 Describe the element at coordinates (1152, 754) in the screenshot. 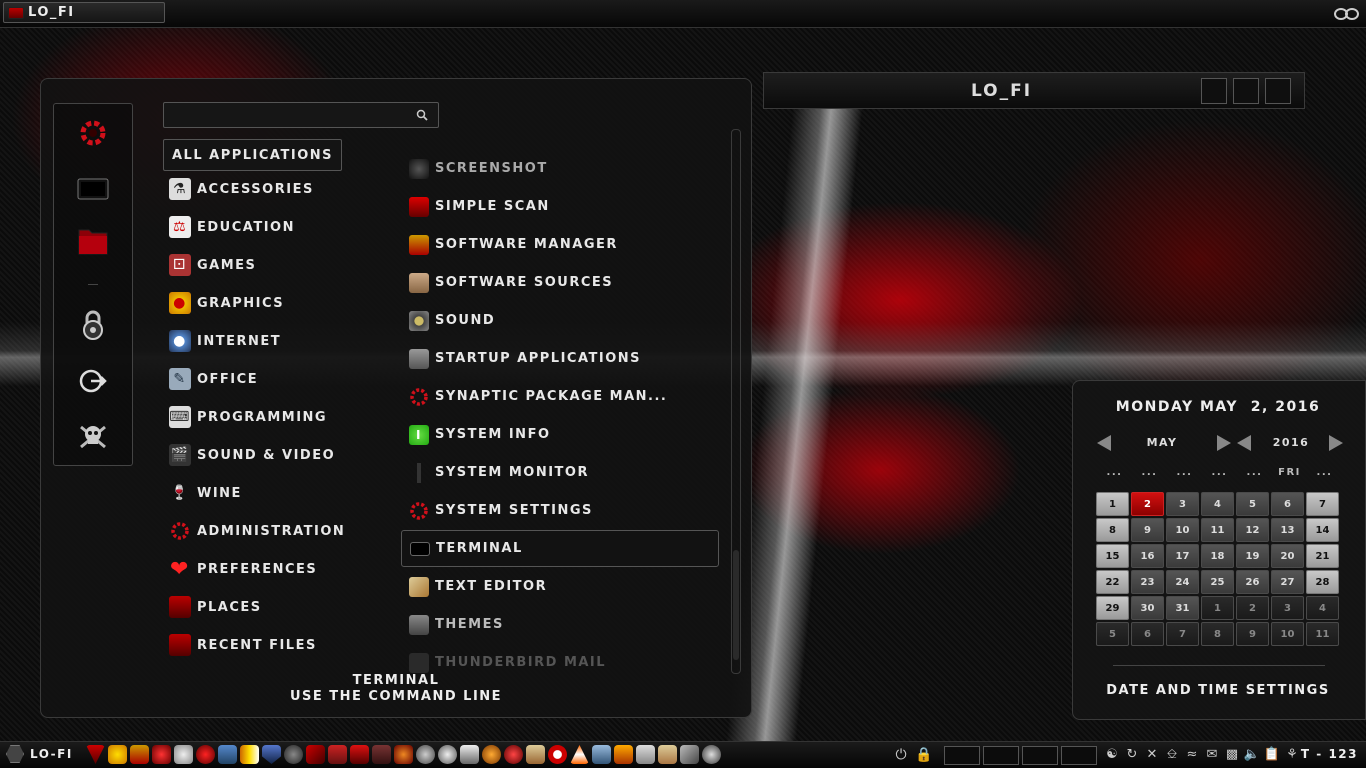

I see `close-icon: ✕` at that location.